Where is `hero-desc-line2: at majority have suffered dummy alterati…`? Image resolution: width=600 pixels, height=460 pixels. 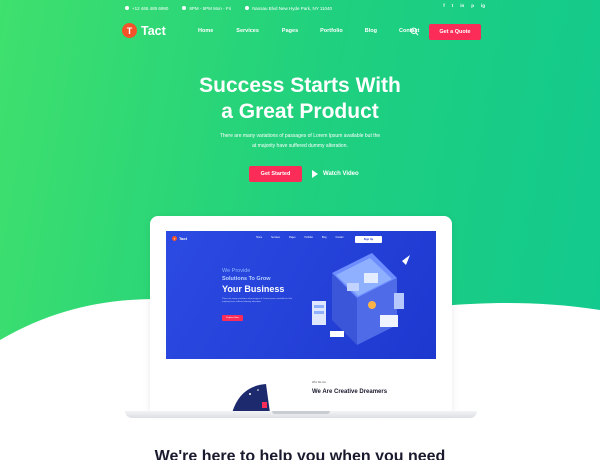 hero-desc-line2: at majority have suffered dummy alterati… is located at coordinates (300, 146).